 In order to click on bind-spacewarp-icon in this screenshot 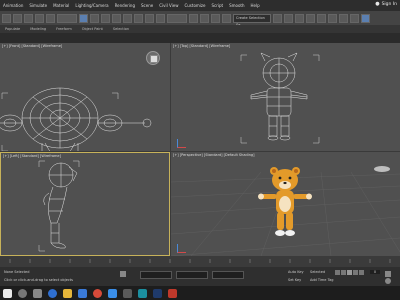, I will do `click(50, 18)`.